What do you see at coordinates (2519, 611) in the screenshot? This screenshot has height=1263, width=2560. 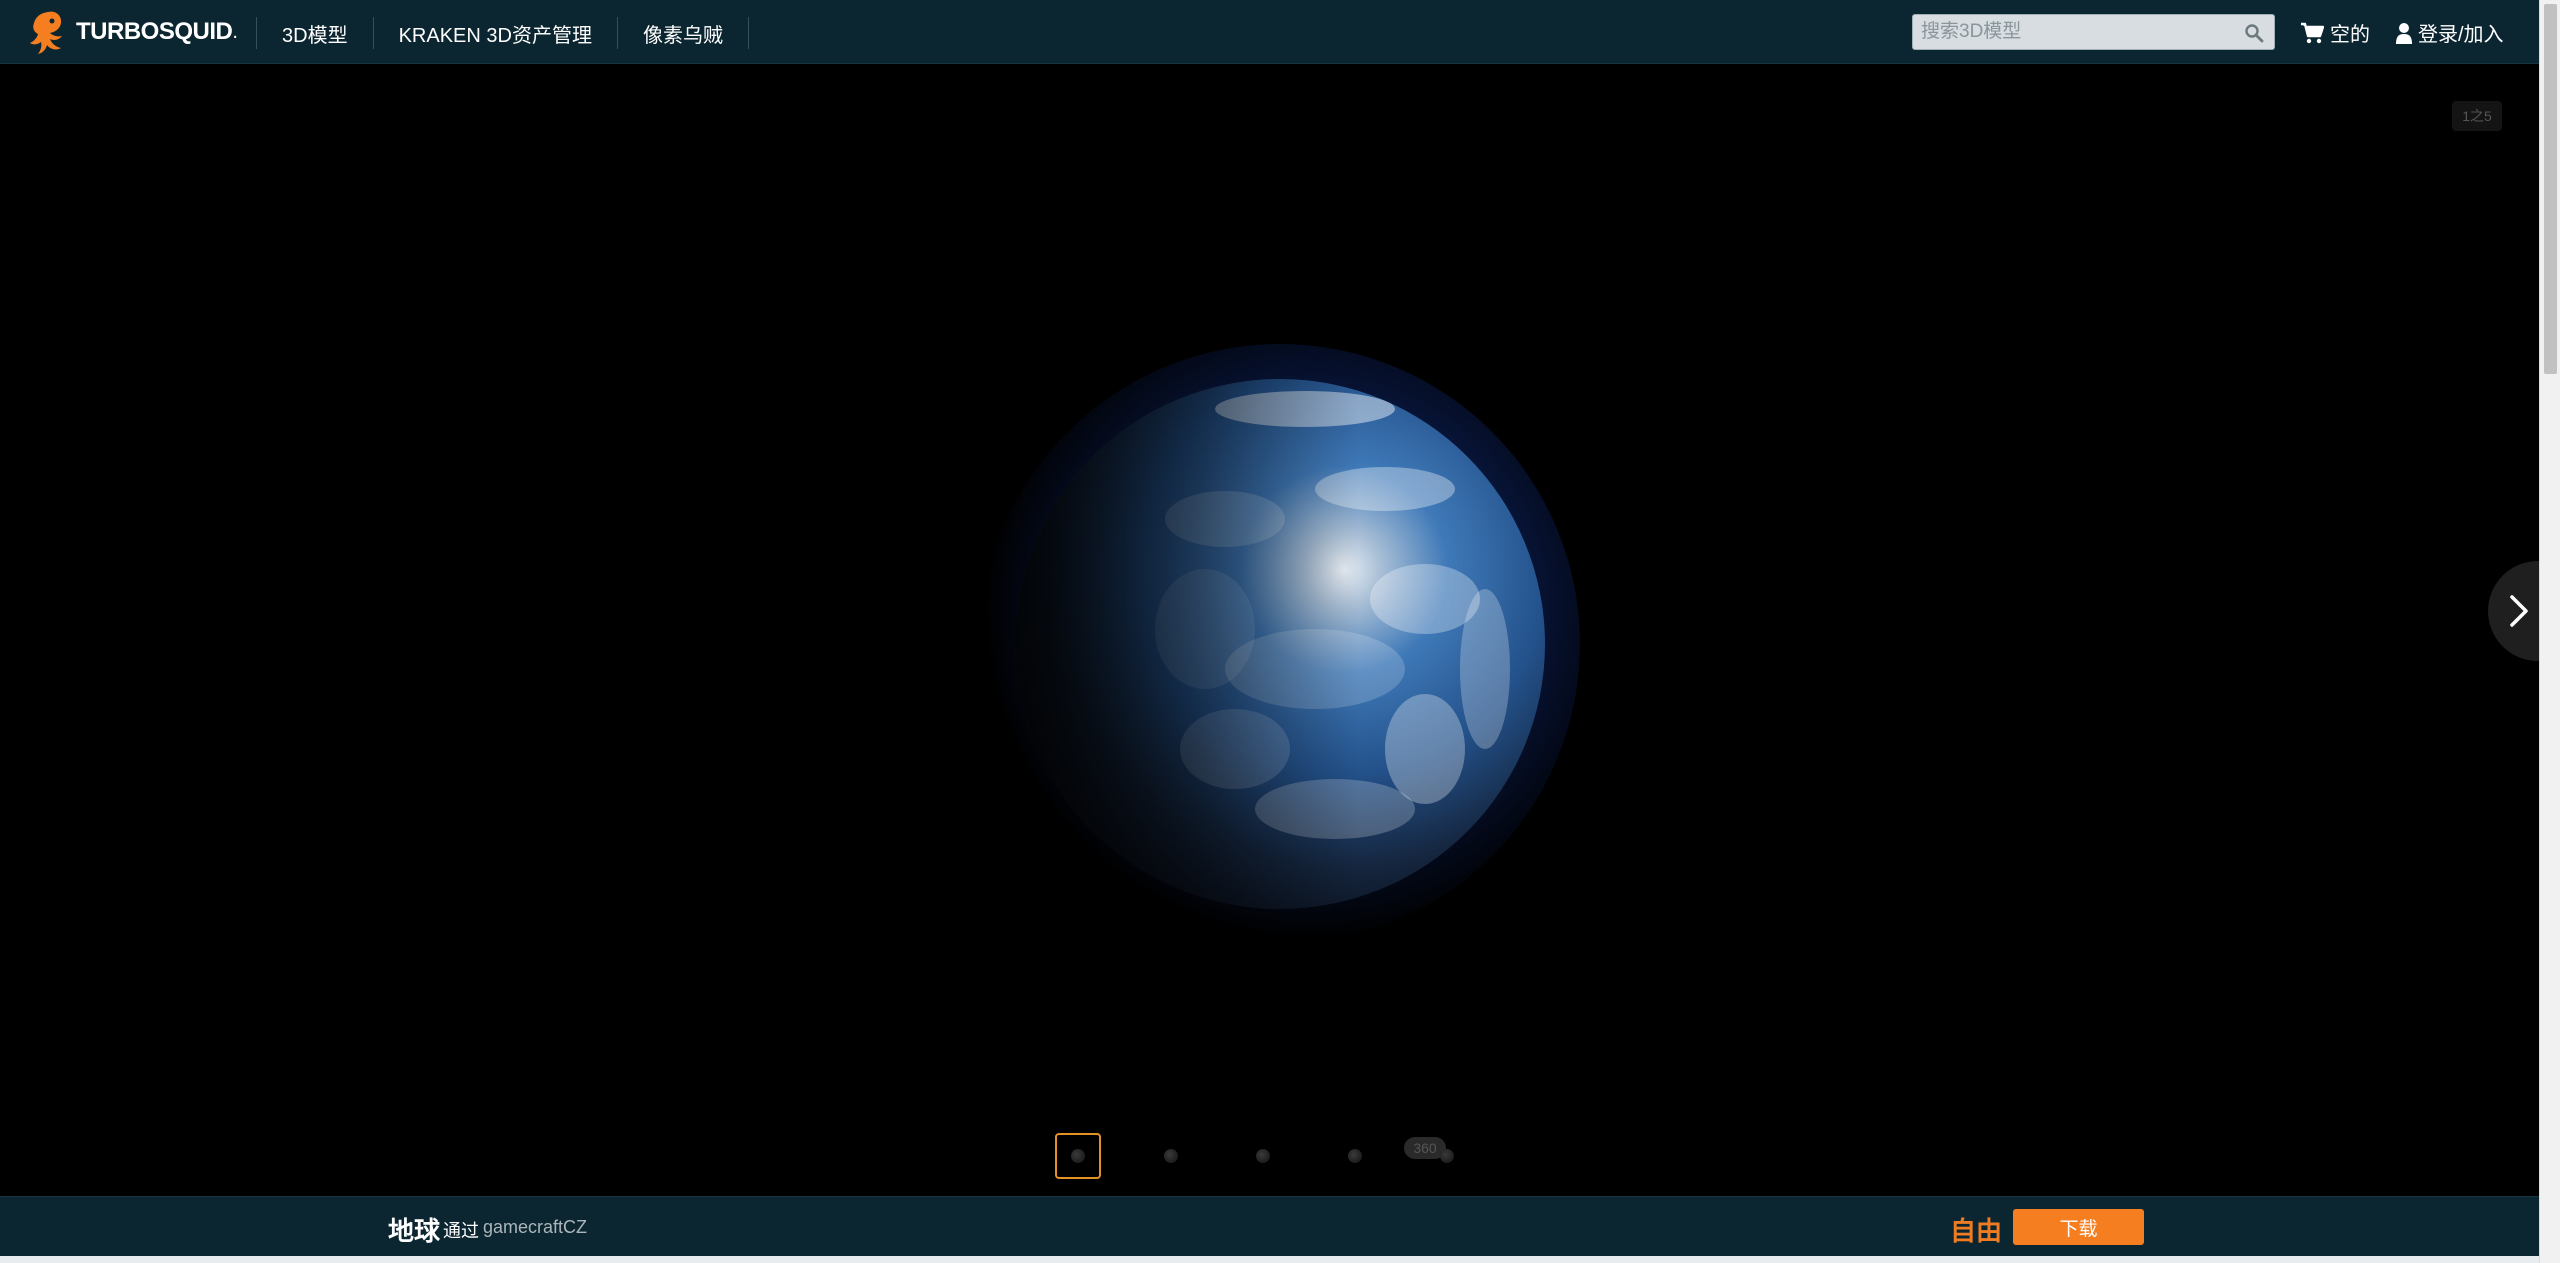 I see `chevron-right-icon` at bounding box center [2519, 611].